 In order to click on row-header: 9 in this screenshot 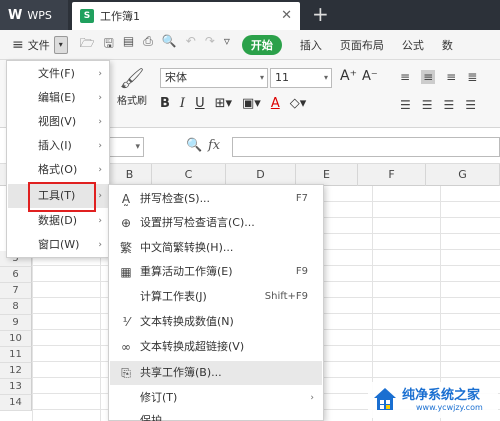, I will do `click(16, 323)`.